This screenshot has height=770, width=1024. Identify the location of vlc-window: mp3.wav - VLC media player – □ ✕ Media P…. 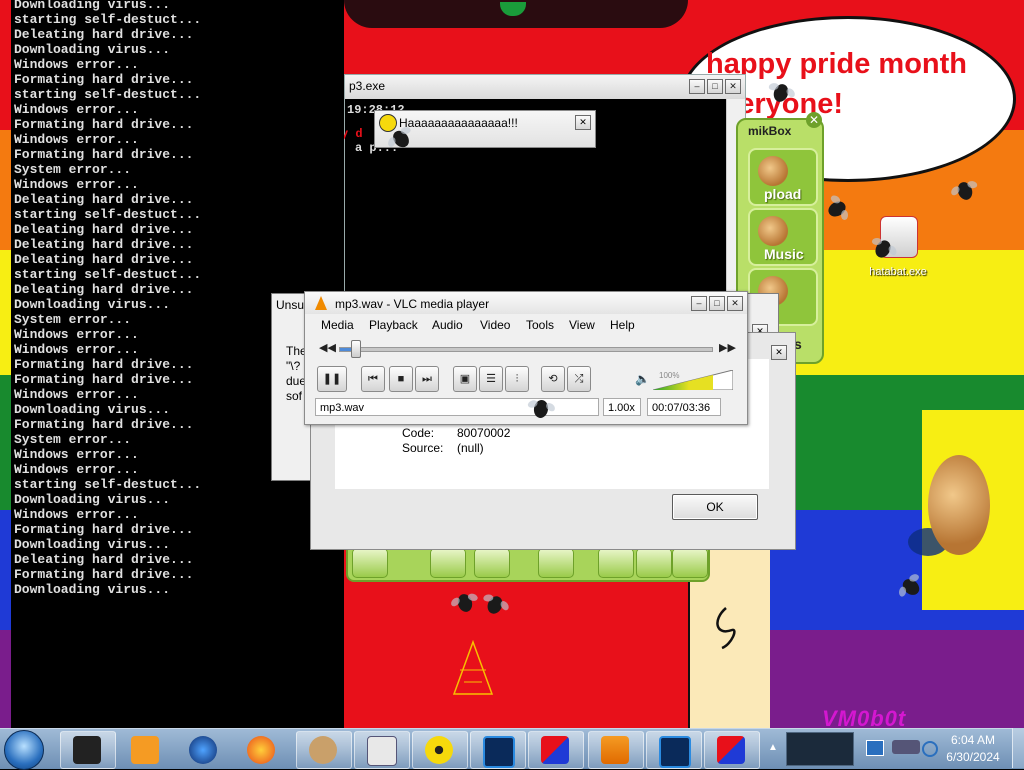
(526, 358).